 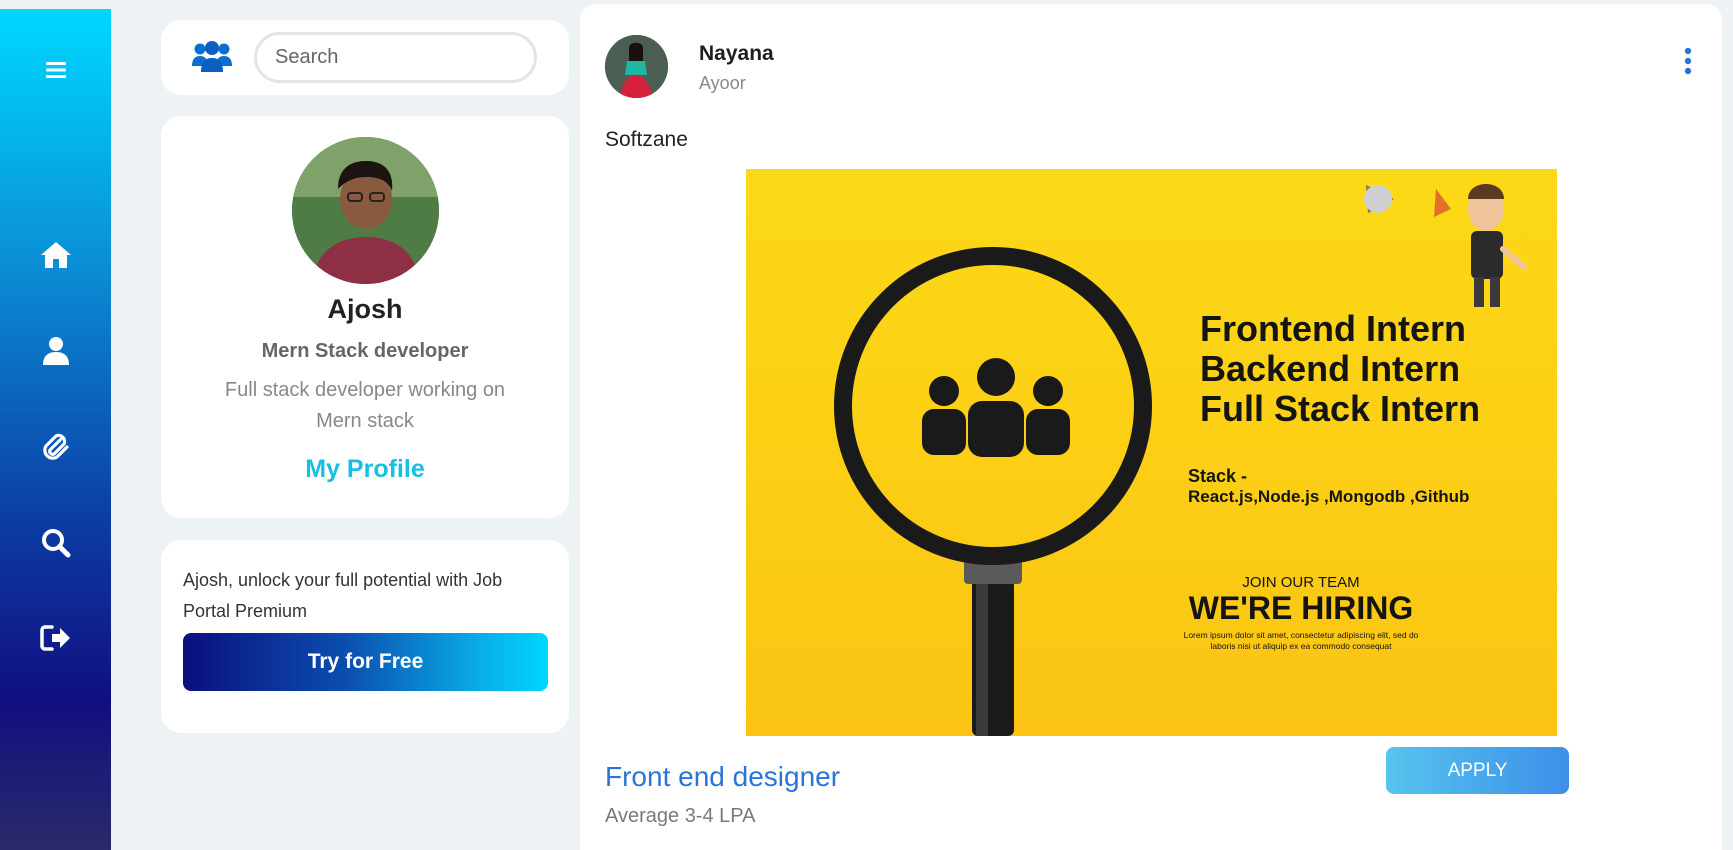 I want to click on poster-role-1: Frontend Intern, so click(x=1333, y=328).